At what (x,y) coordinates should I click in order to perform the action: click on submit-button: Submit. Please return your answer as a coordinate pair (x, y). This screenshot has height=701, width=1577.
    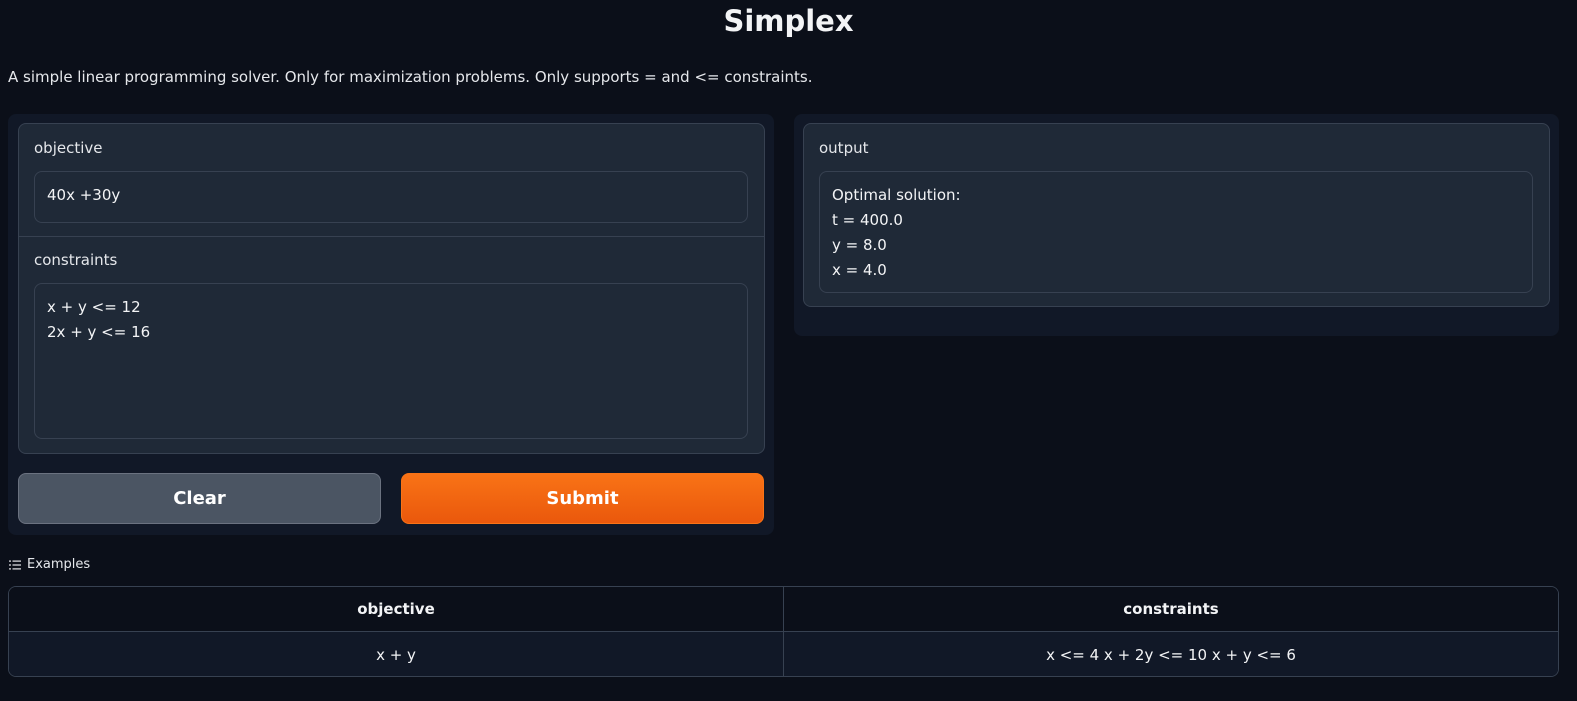
    Looking at the image, I should click on (582, 498).